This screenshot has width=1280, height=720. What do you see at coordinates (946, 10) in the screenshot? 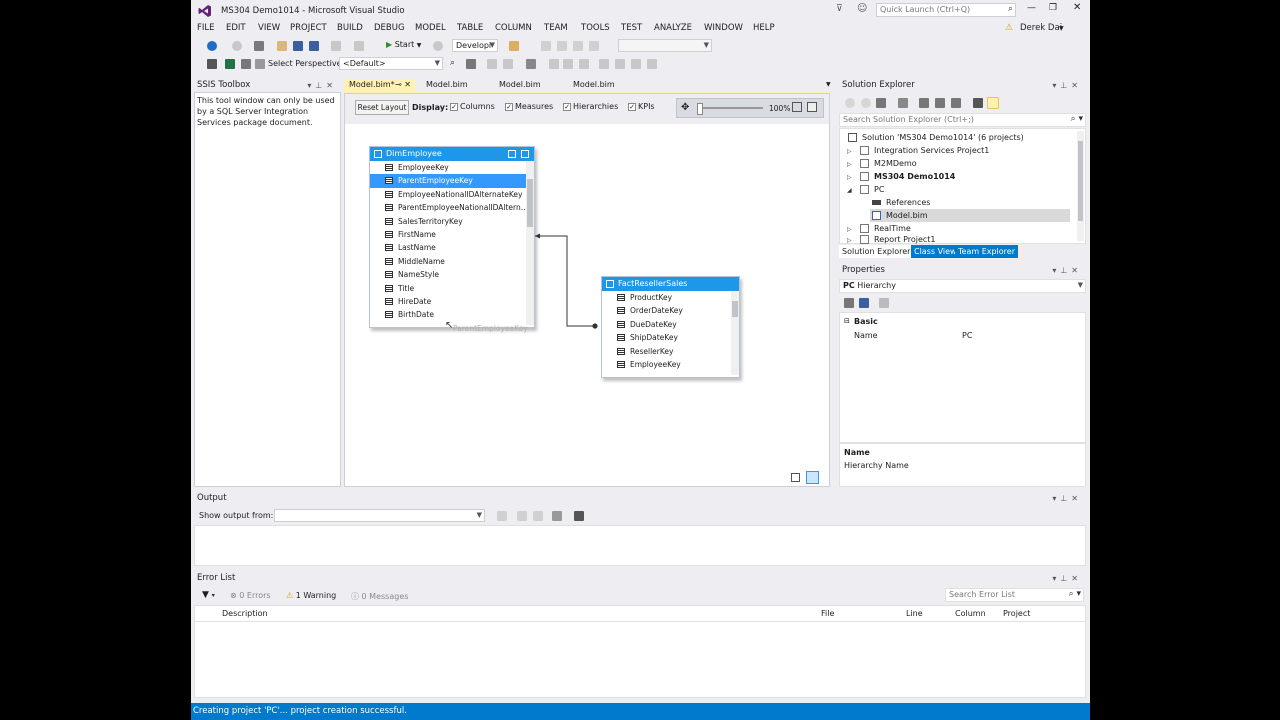
I see `quick-launch-input: Quick Launch (Ctrl+Q) ⌕` at bounding box center [946, 10].